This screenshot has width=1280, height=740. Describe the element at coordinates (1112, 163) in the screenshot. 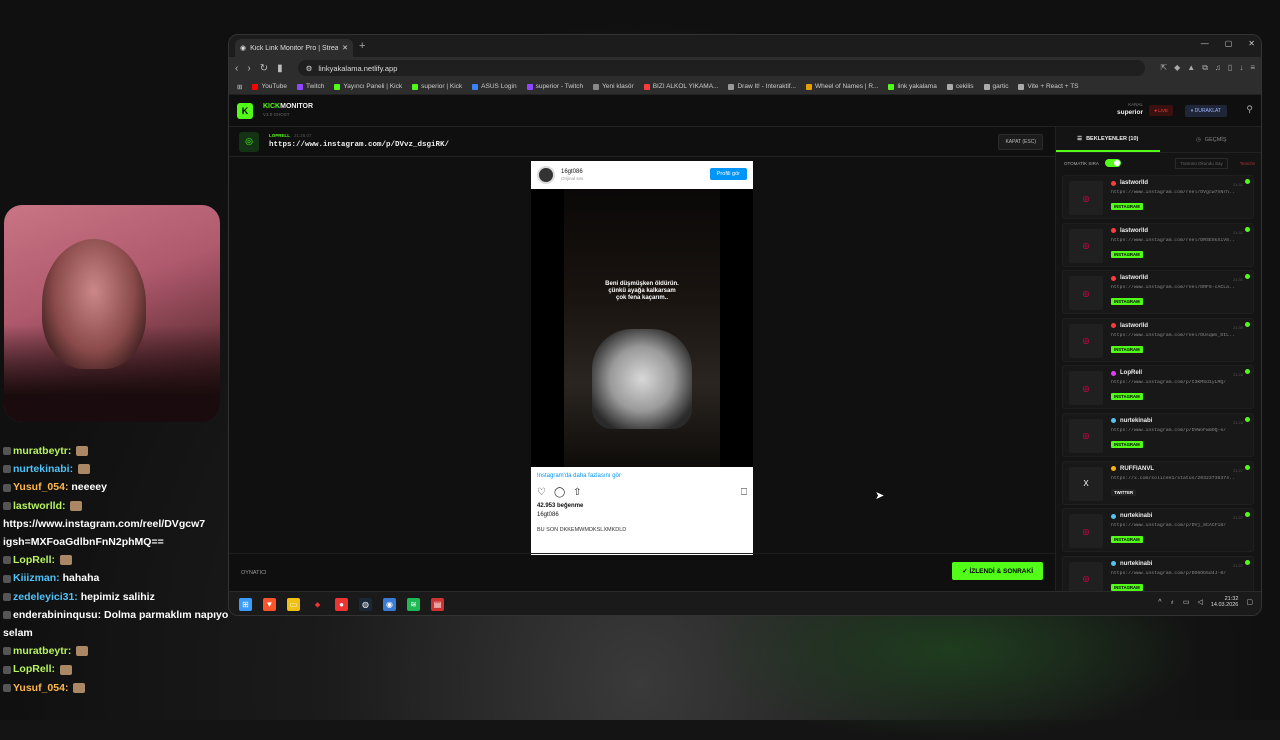

I see `auto-queue-toggle` at that location.